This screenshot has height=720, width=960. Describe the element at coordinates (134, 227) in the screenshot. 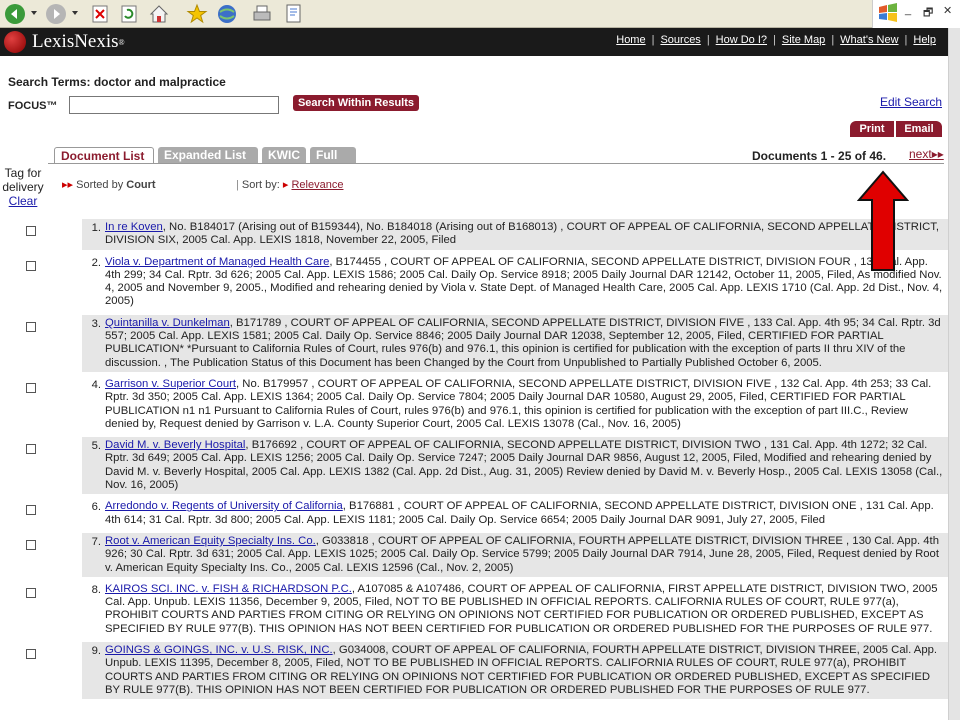

I see `case-link: In re Koven` at that location.